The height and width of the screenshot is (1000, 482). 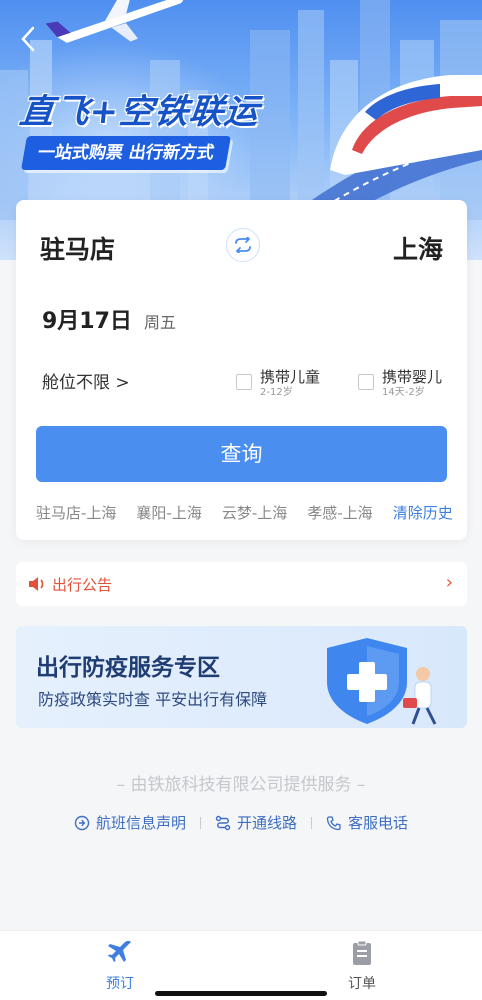 I want to click on footer-links: 航班信息声明 开通线路 客服电话, so click(x=241, y=822).